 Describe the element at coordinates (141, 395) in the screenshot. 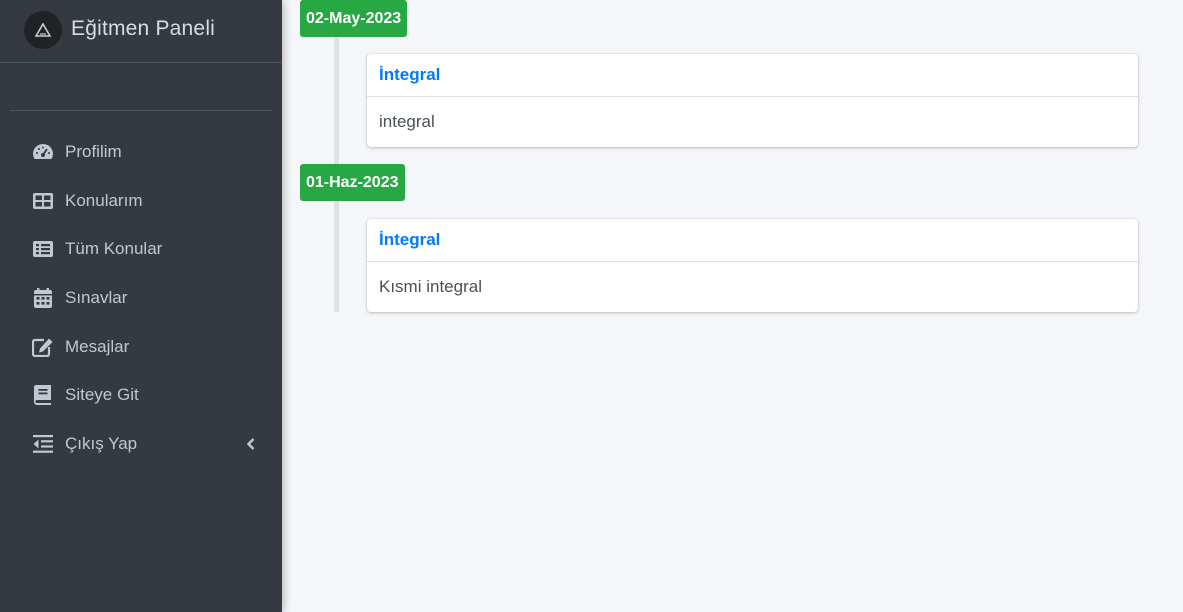

I see `sidebar-item-siteye-git: Siteye Git` at that location.